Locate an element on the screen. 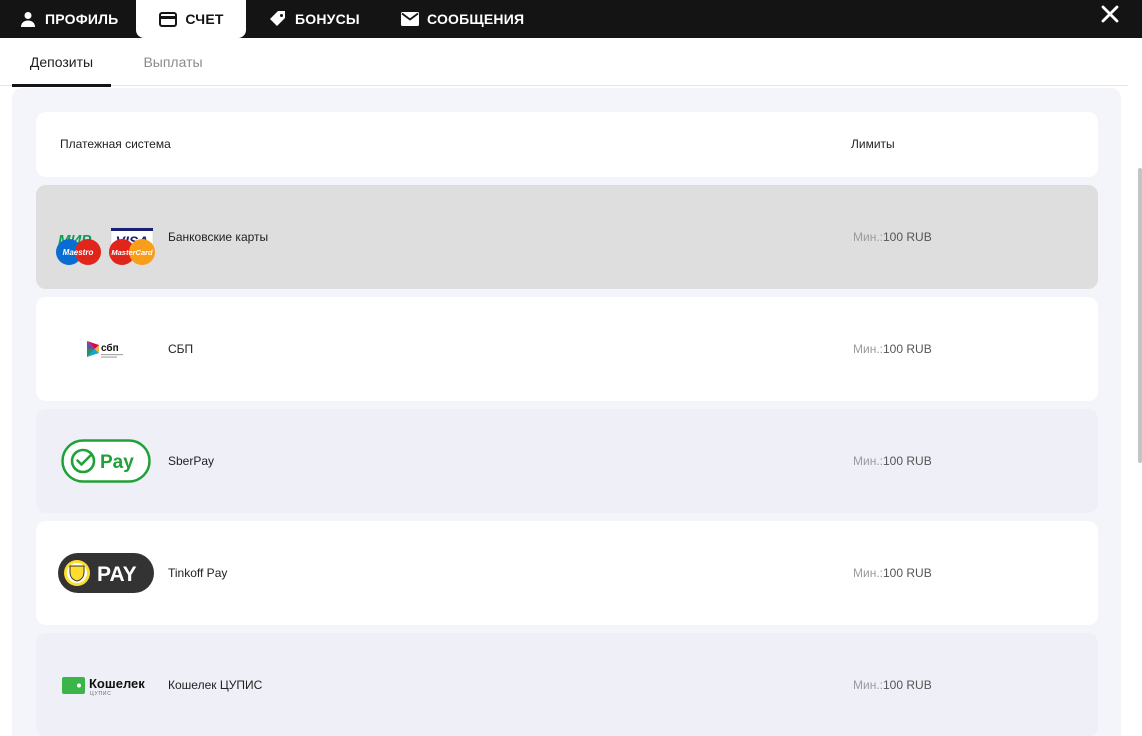  col-payment-system: Платежная система is located at coordinates (115, 144).